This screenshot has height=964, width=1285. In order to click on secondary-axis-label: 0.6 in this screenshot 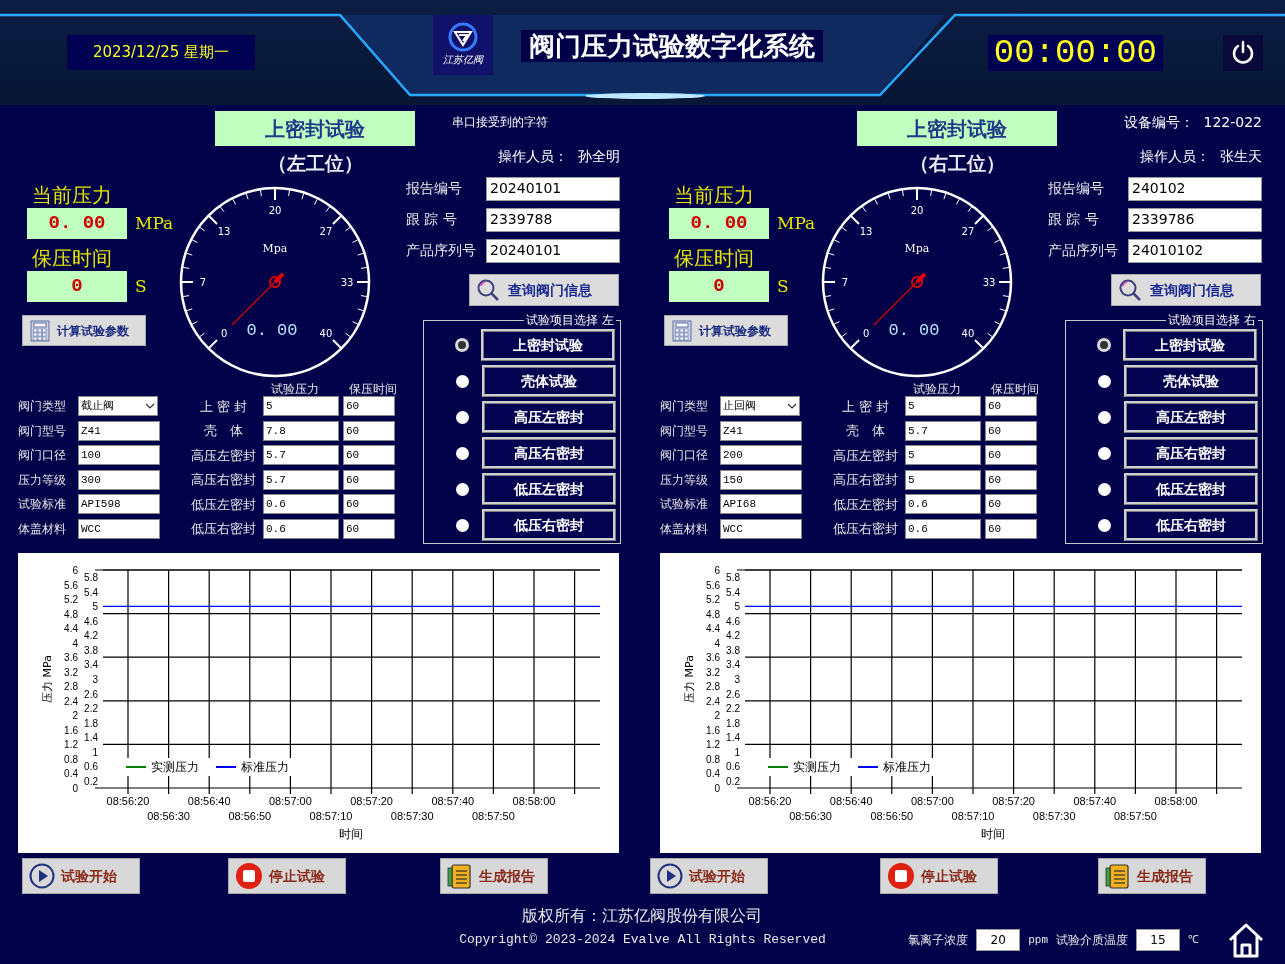, I will do `click(733, 767)`.